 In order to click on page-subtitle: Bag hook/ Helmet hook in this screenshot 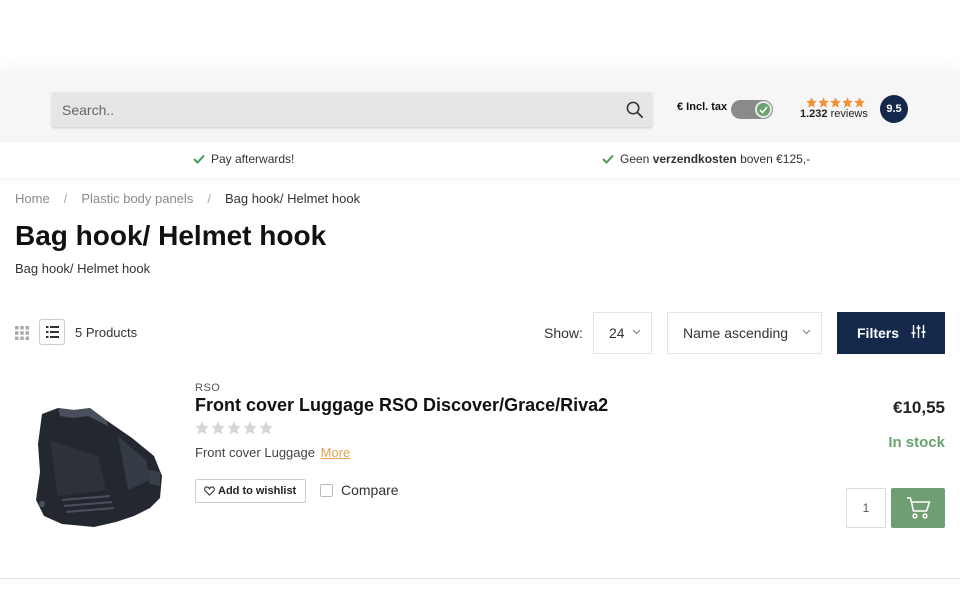, I will do `click(83, 268)`.